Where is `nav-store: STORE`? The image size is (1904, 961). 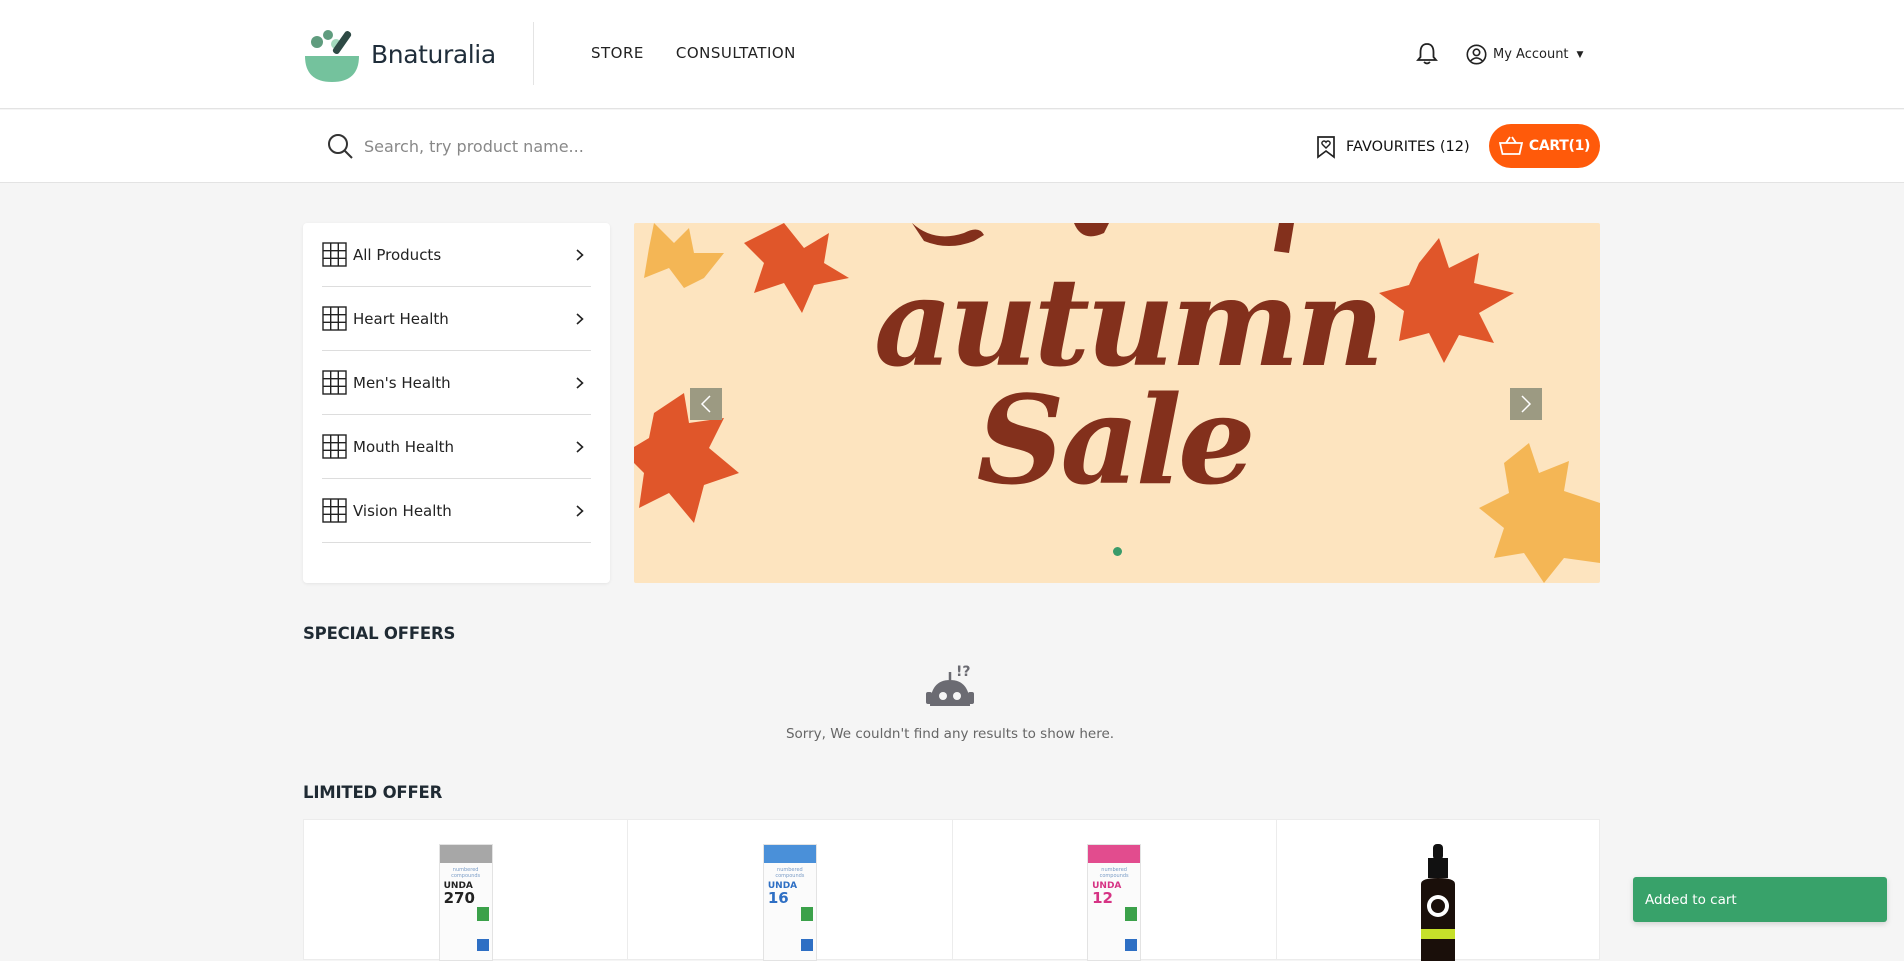
nav-store: STORE is located at coordinates (617, 53).